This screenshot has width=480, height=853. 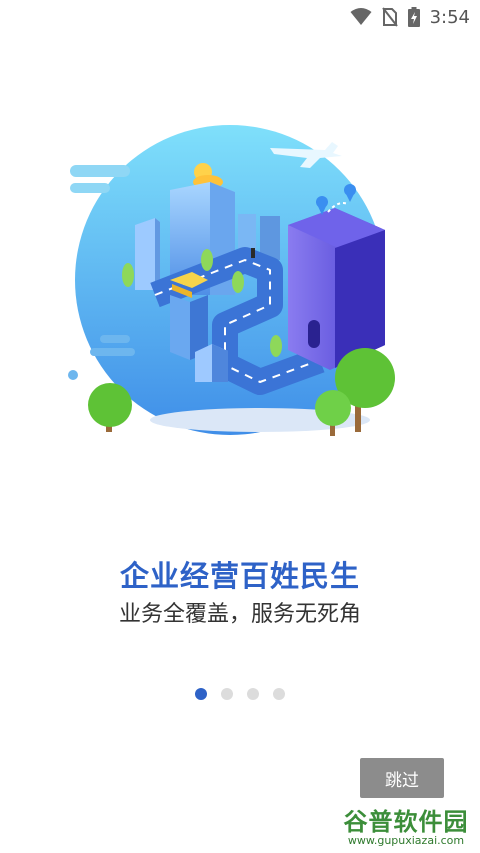 I want to click on watermark: 谷普软件园 www.gupuxiazai.com, so click(x=406, y=826).